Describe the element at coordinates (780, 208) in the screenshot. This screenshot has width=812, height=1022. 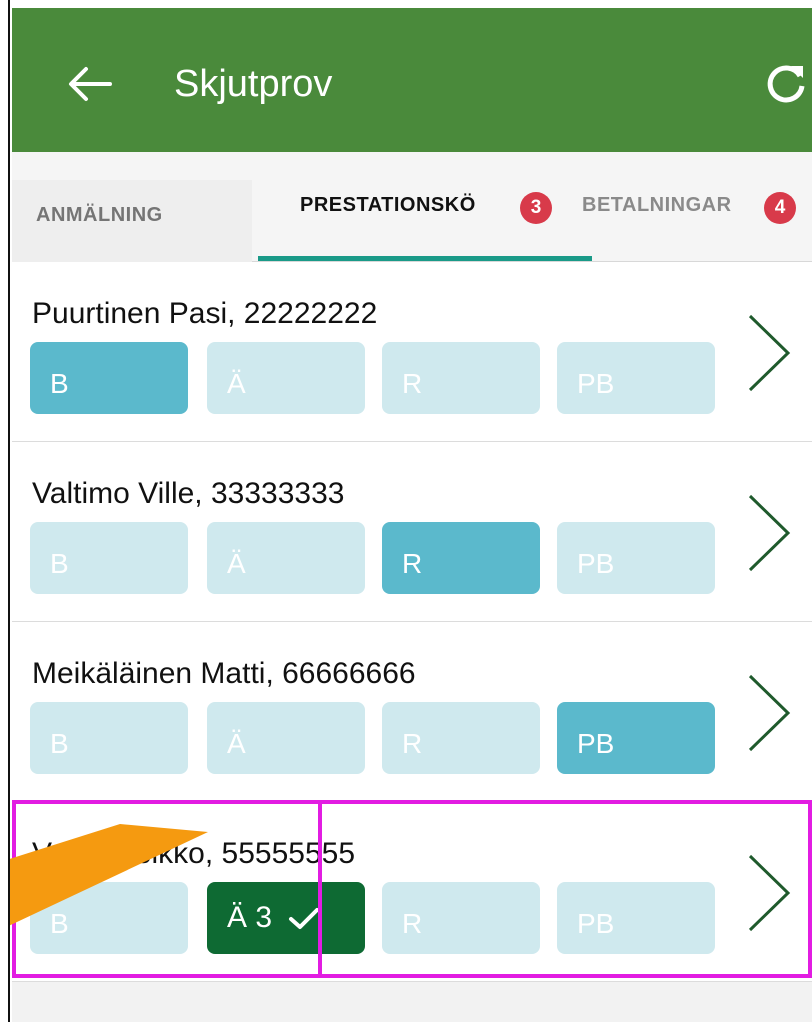
I see `betalningar-count-badge: 4` at that location.